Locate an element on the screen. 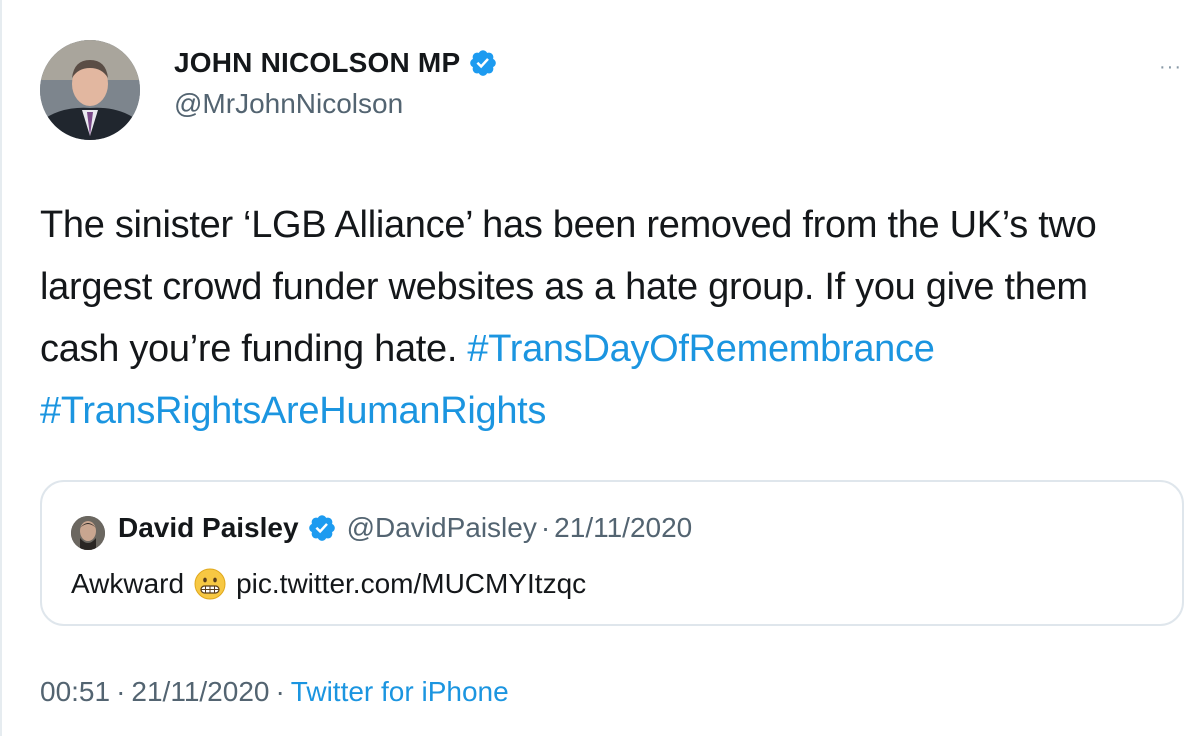 The height and width of the screenshot is (736, 1200). quoted-date: 21/11/2020 is located at coordinates (623, 528).